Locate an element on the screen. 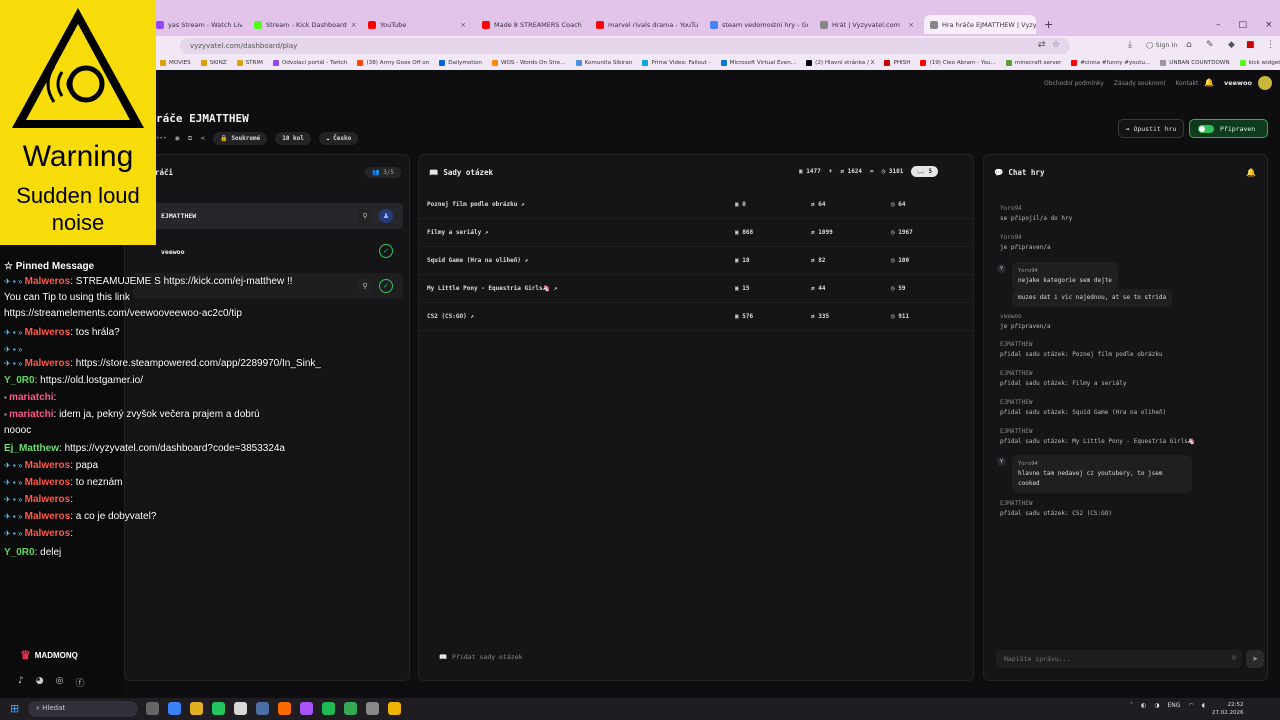 The width and height of the screenshot is (1280, 720). bookmark-item: (2) Hlavní stránka / X is located at coordinates (840, 63).